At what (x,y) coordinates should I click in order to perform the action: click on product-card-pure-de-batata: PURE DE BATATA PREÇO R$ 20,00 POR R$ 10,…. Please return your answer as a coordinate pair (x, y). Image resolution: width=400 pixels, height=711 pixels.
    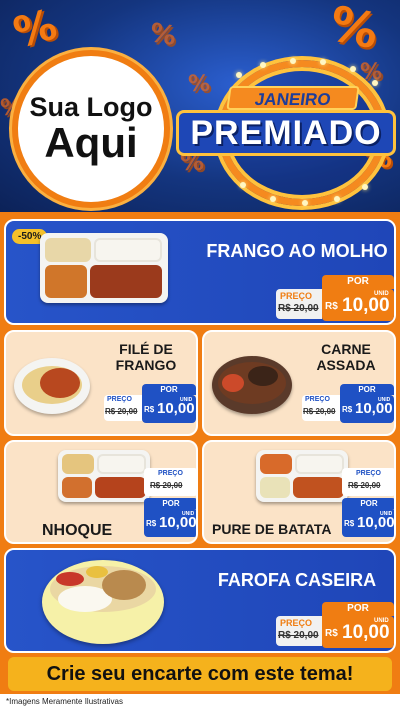
    Looking at the image, I should click on (299, 492).